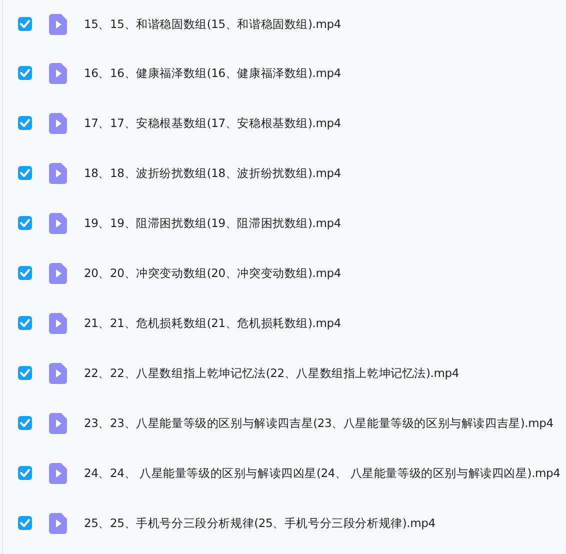  I want to click on file-name: 25、25、手机号分三段分析规律(25、手机号分三段分析规律).mp4, so click(260, 523).